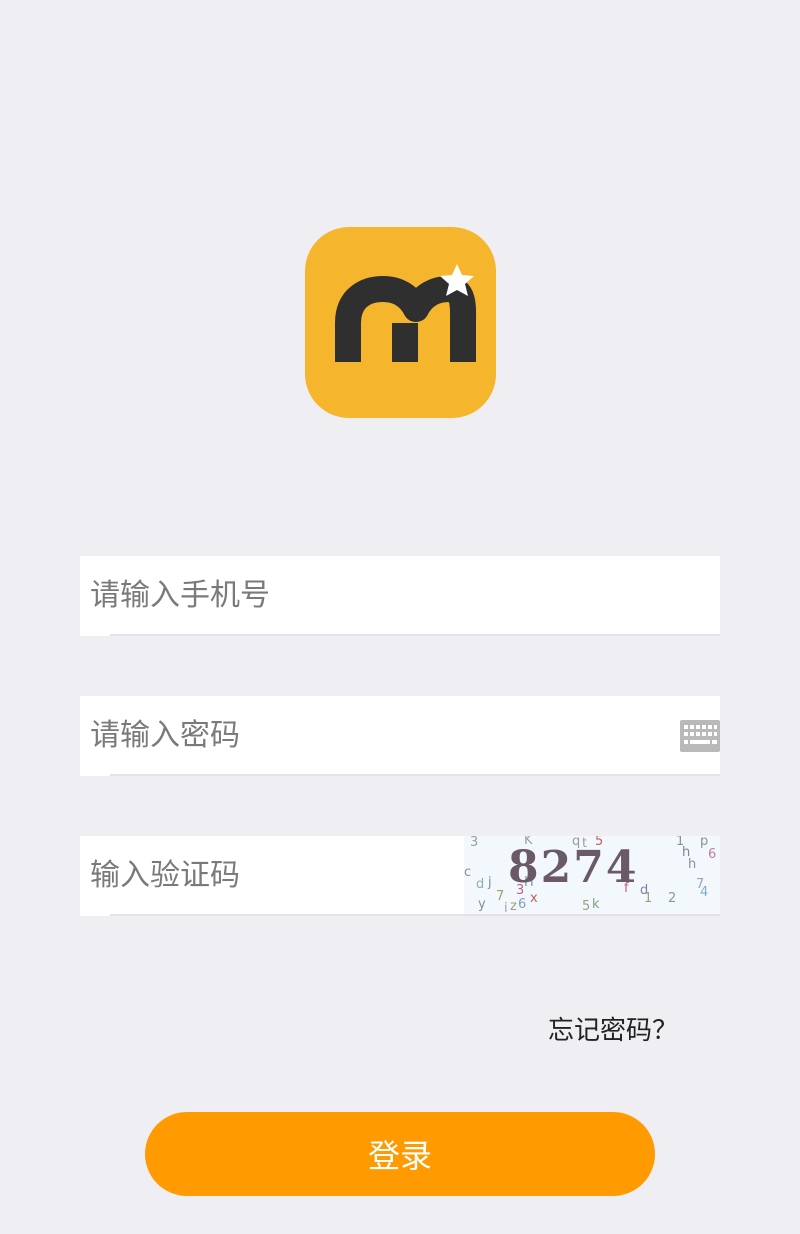 The height and width of the screenshot is (1234, 800). What do you see at coordinates (596, 904) in the screenshot?
I see `svg-text: k` at bounding box center [596, 904].